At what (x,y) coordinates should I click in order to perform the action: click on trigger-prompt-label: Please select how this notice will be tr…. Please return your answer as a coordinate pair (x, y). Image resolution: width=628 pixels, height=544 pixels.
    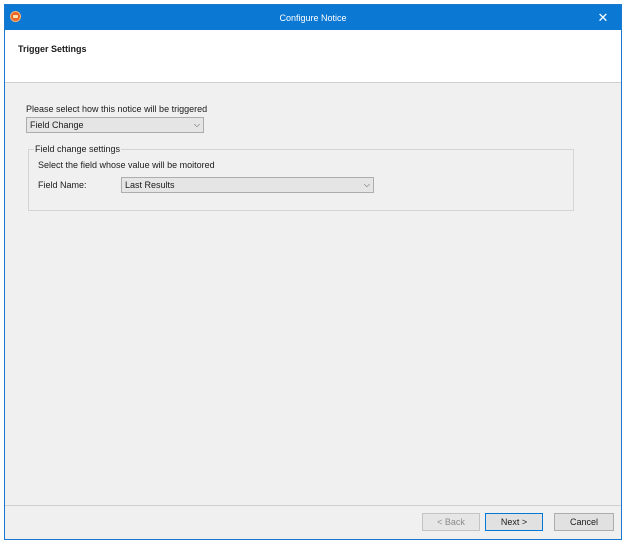
    Looking at the image, I should click on (117, 109).